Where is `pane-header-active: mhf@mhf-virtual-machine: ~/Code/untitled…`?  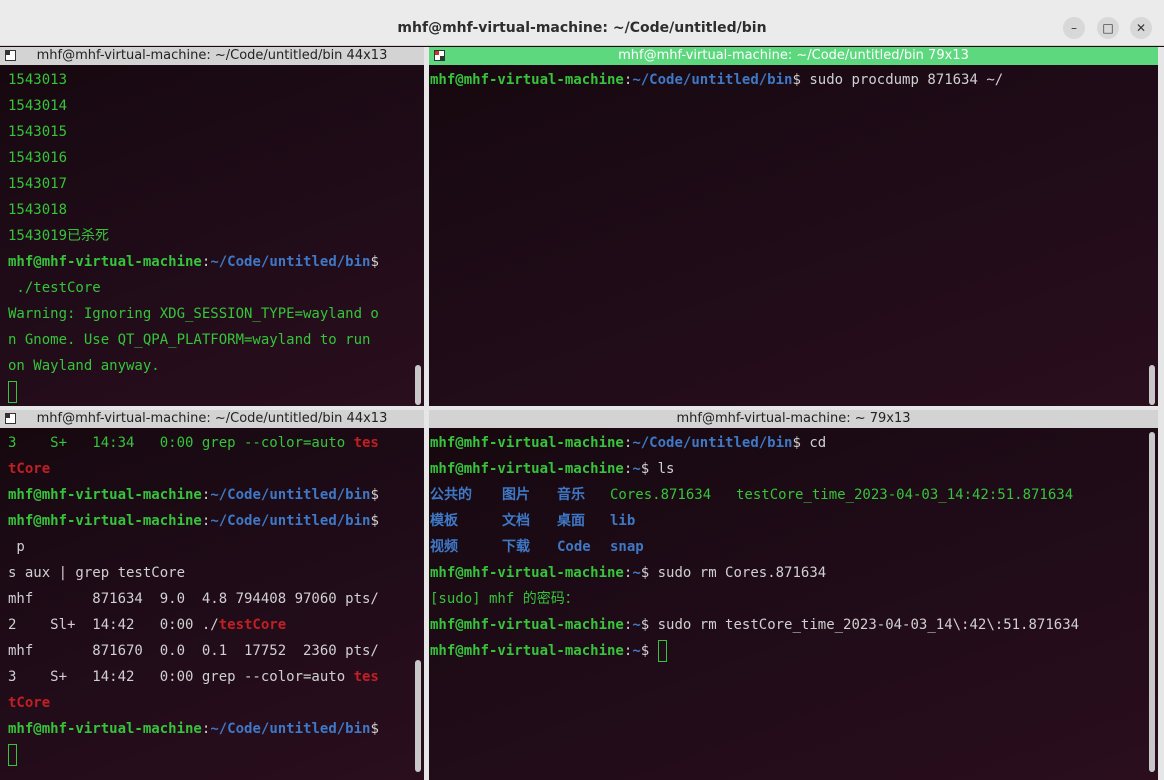 pane-header-active: mhf@mhf-virtual-machine: ~/Code/untitled… is located at coordinates (793, 56).